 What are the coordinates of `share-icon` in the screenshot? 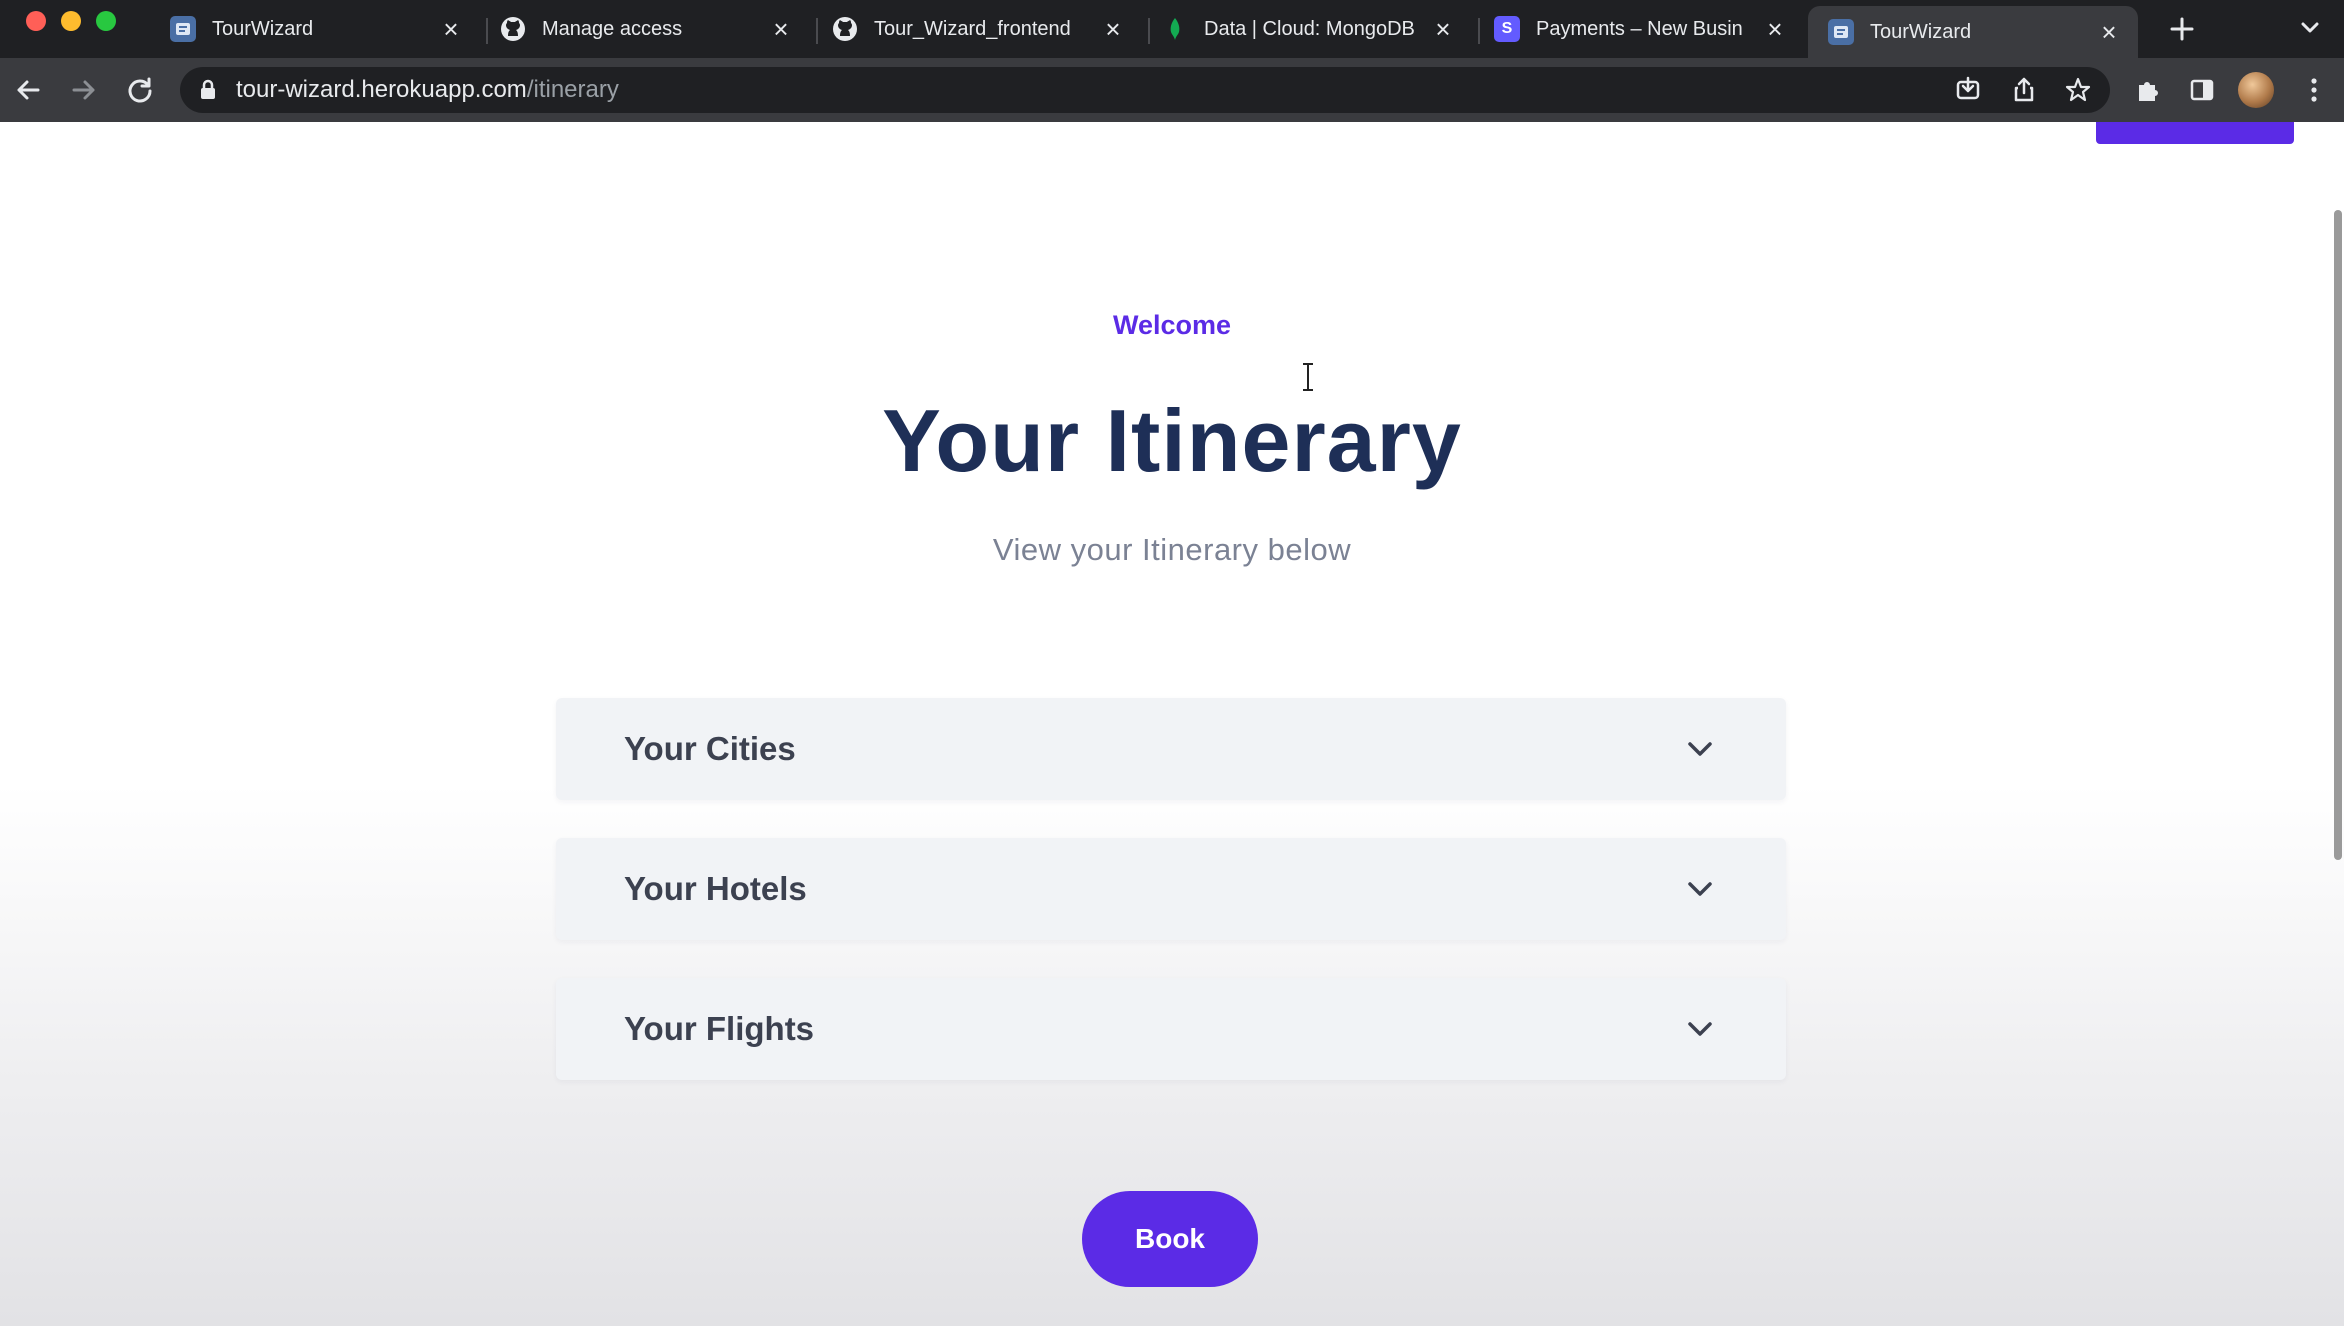 It's located at (2024, 90).